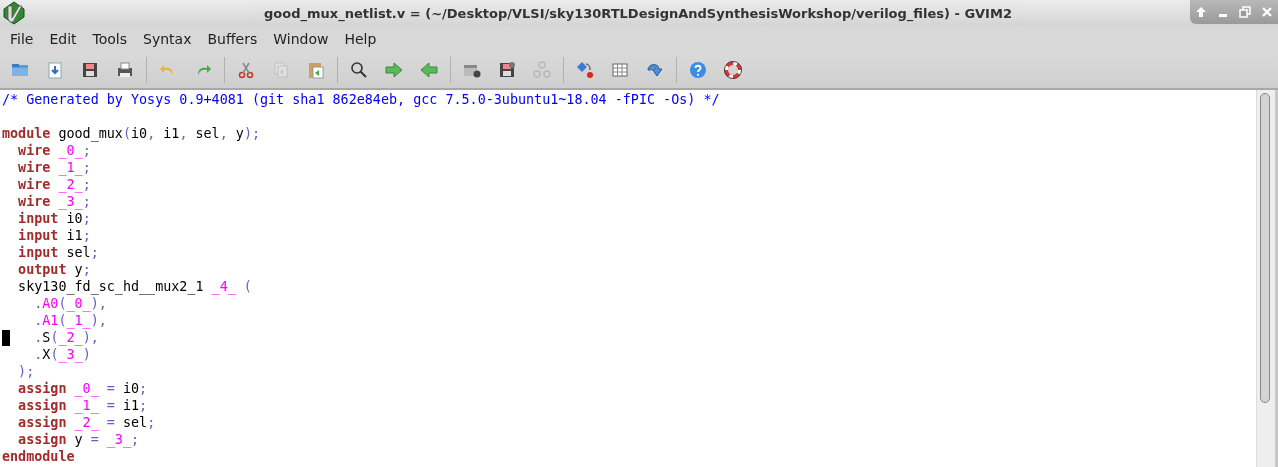 The height and width of the screenshot is (467, 1278). What do you see at coordinates (301, 39) in the screenshot?
I see `menu-item: Window` at bounding box center [301, 39].